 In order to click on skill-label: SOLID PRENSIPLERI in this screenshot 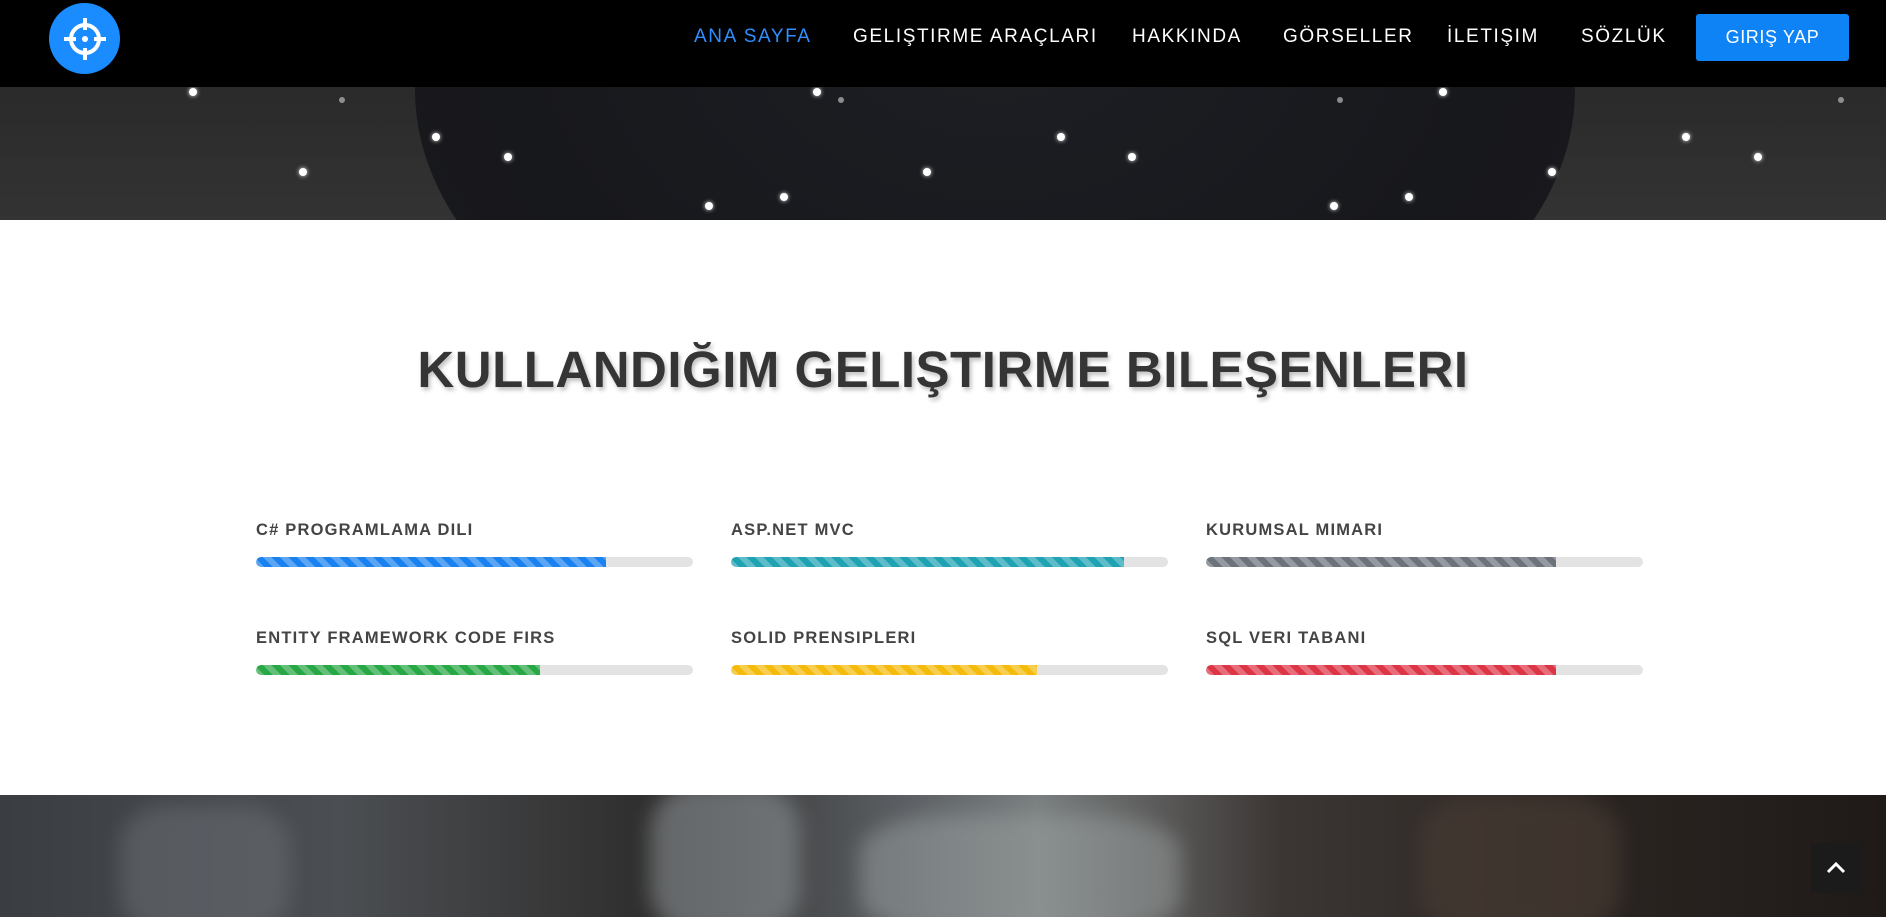, I will do `click(824, 638)`.